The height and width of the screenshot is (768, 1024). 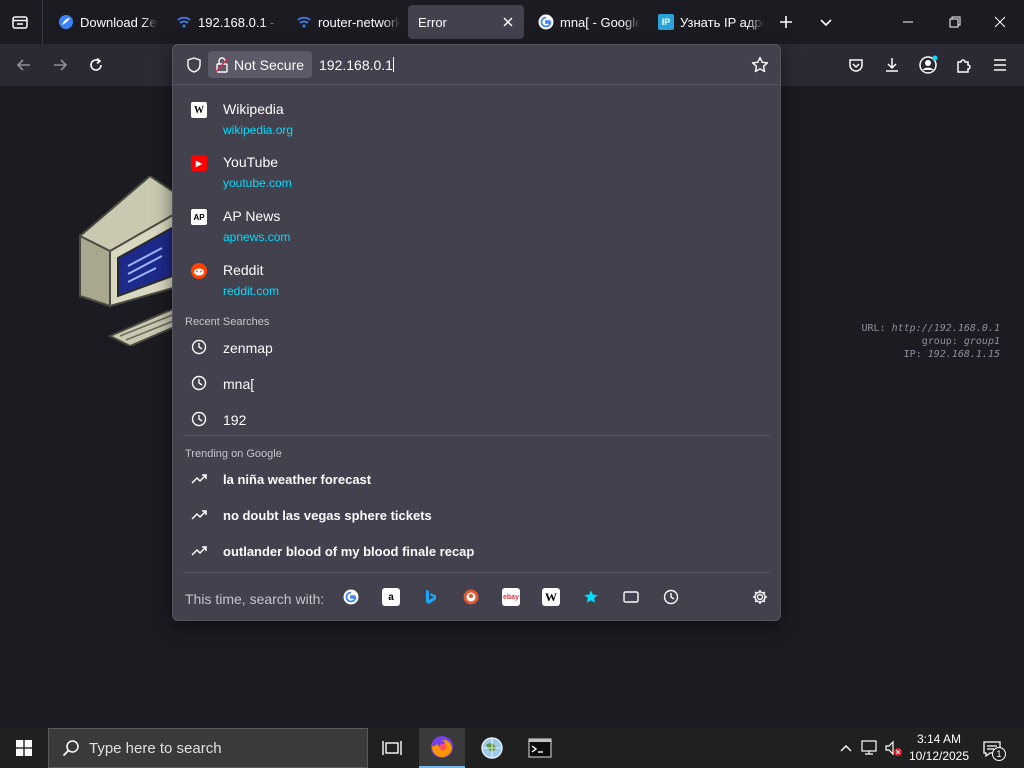 What do you see at coordinates (931, 328) in the screenshot?
I see `url-line: URL: http://192.168.0.1` at bounding box center [931, 328].